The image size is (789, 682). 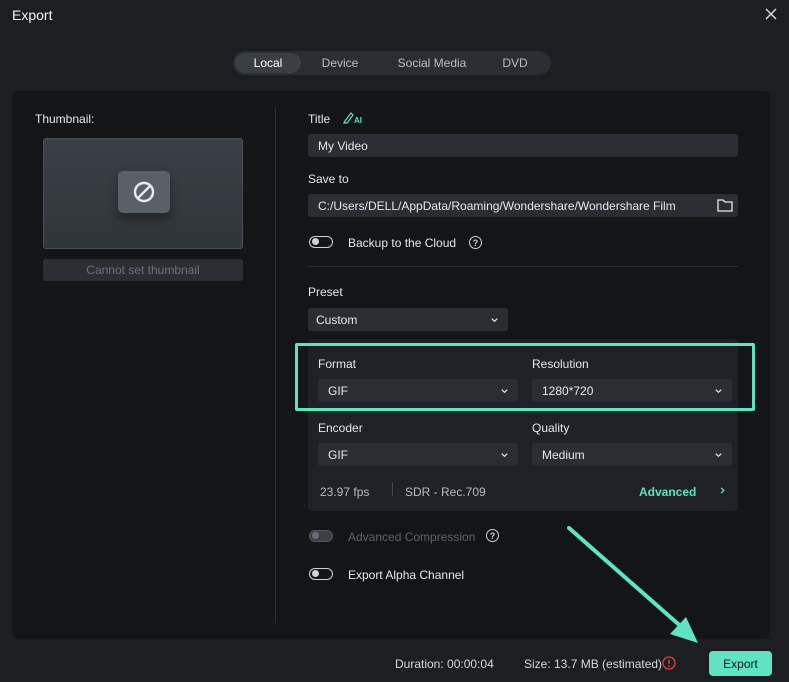 I want to click on svg-text: AI, so click(x=358, y=120).